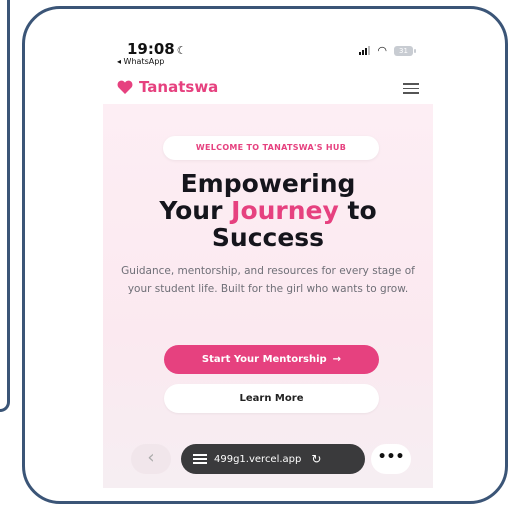 This screenshot has width=512, height=508. What do you see at coordinates (382, 50) in the screenshot?
I see `wifi-icon: ◠` at bounding box center [382, 50].